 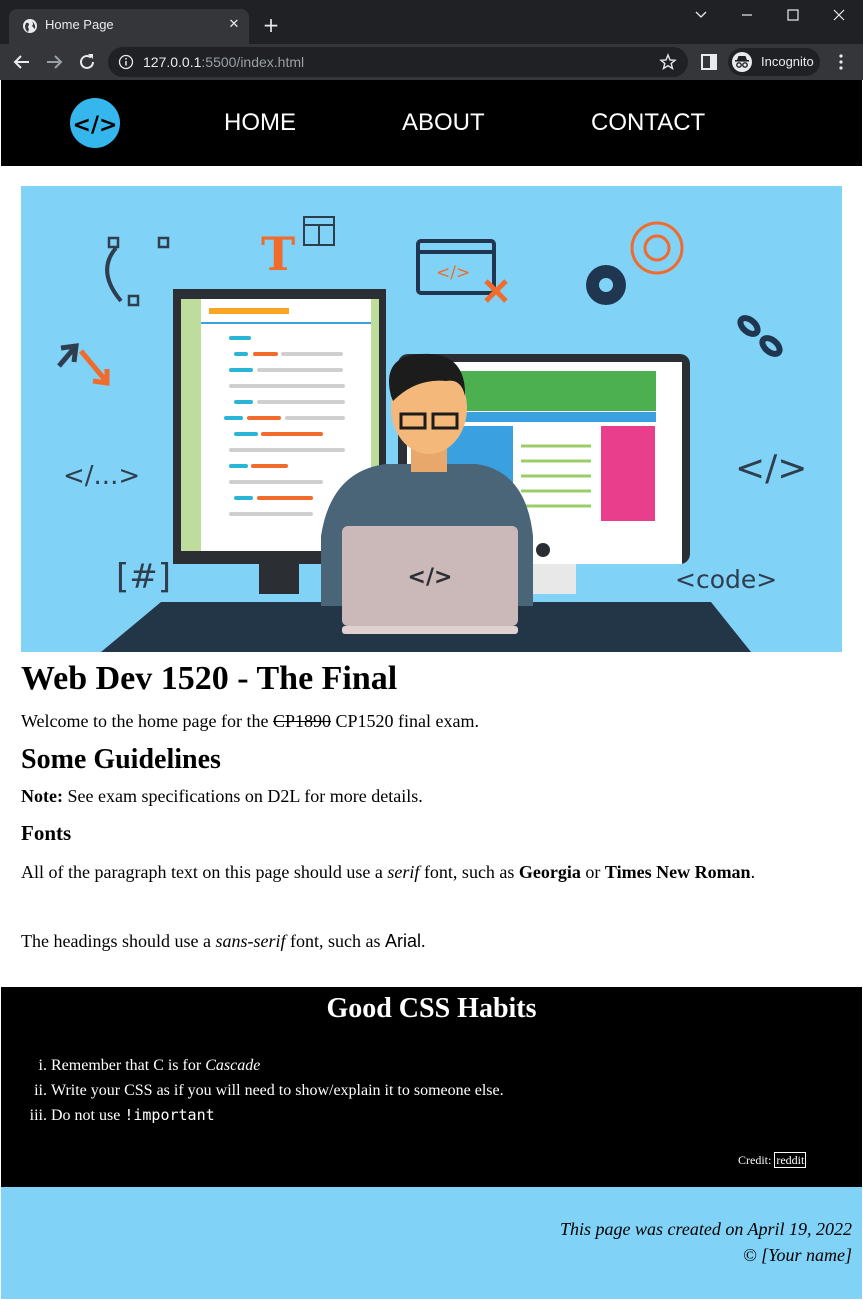 I want to click on resize-arrows-icon, so click(x=83, y=364).